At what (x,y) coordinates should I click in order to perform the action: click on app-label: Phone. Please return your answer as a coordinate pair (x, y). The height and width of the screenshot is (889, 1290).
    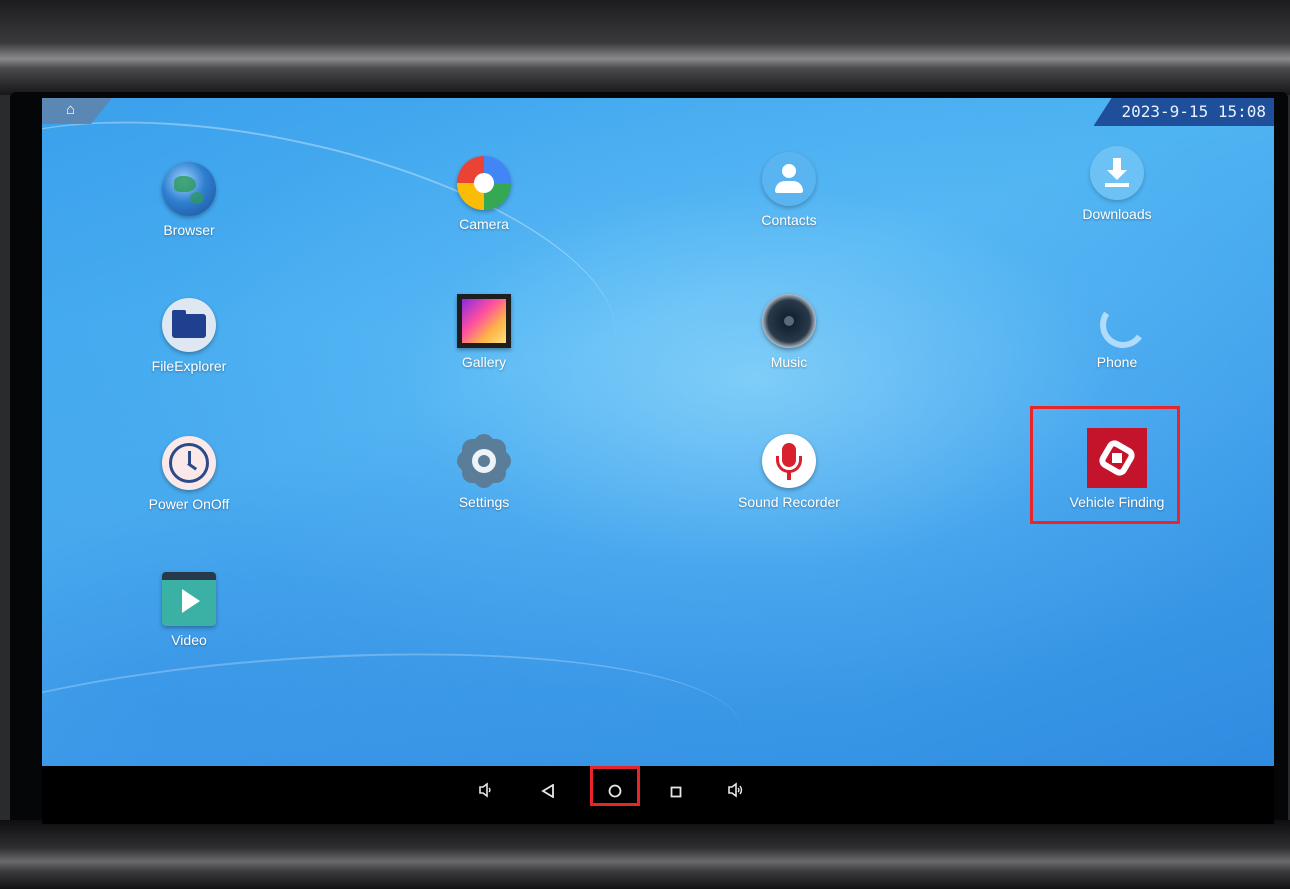
    Looking at the image, I should click on (1117, 362).